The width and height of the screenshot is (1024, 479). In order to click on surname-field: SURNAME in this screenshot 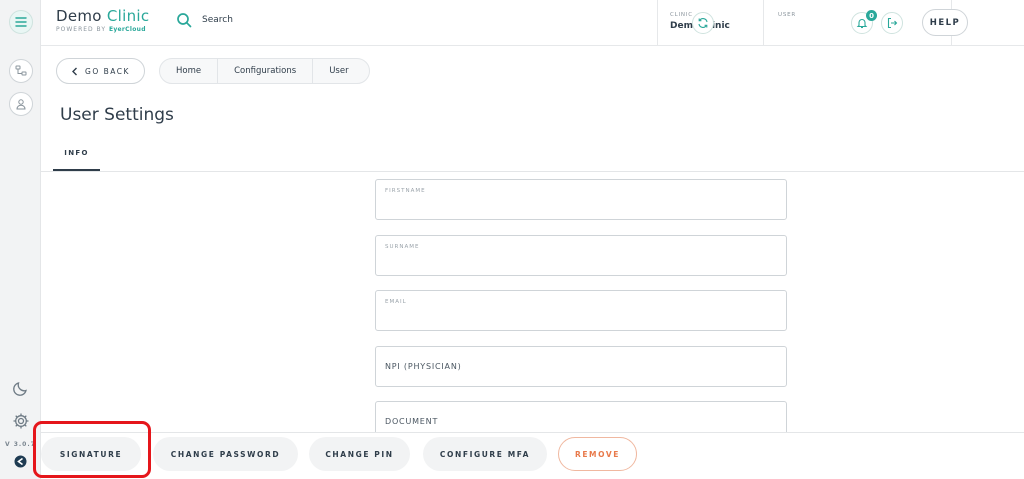, I will do `click(581, 255)`.